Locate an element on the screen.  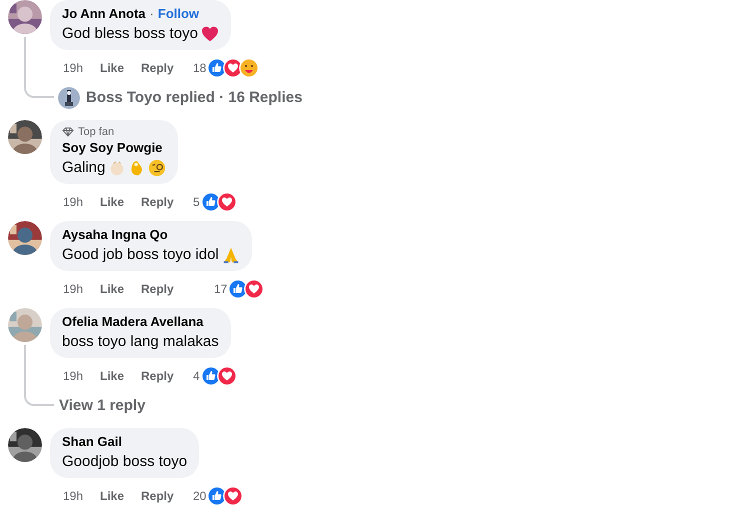
hugging-face-icon is located at coordinates (249, 68).